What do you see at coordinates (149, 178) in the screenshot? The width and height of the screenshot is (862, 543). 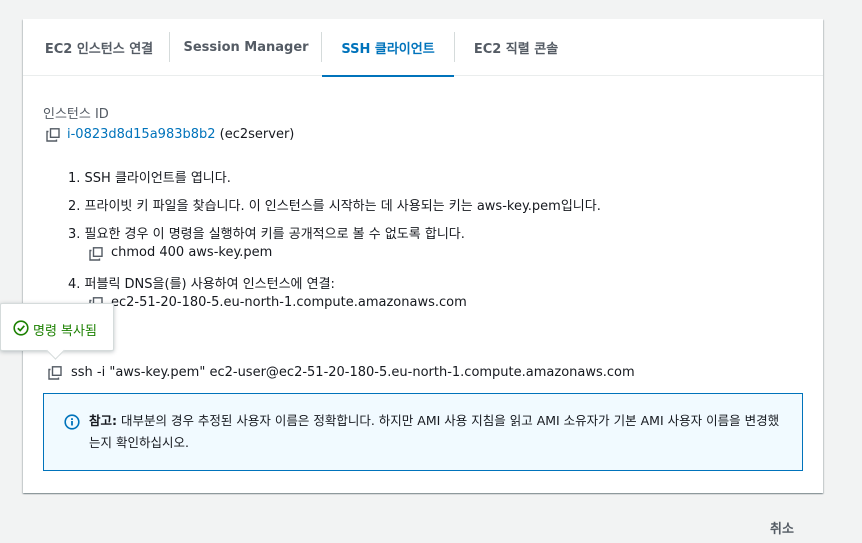 I see `step-1: 1. SSH 클라이언트를 엽니다.` at bounding box center [149, 178].